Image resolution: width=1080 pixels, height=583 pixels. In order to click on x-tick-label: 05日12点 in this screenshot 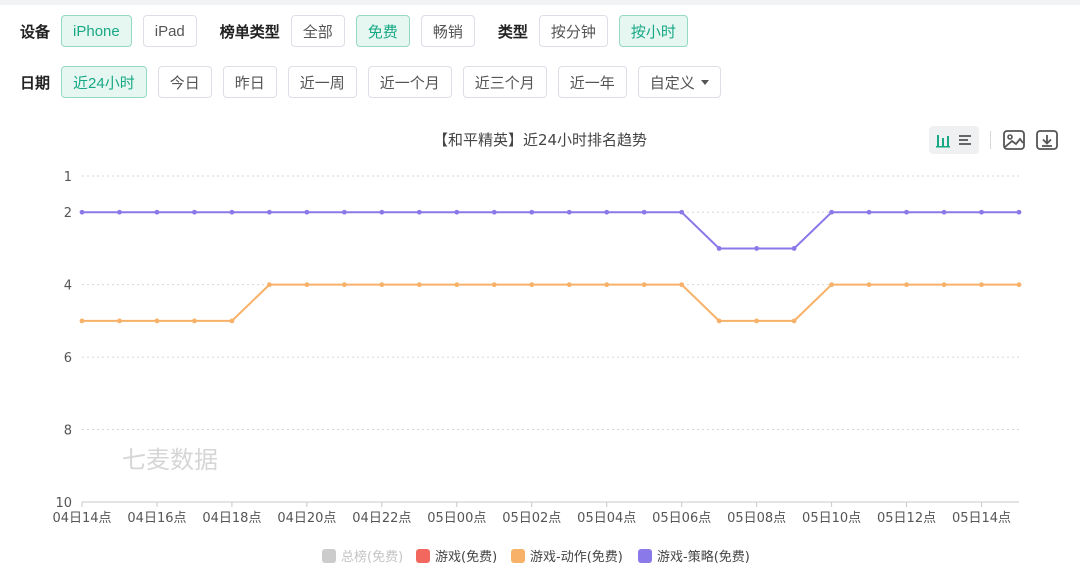, I will do `click(906, 518)`.